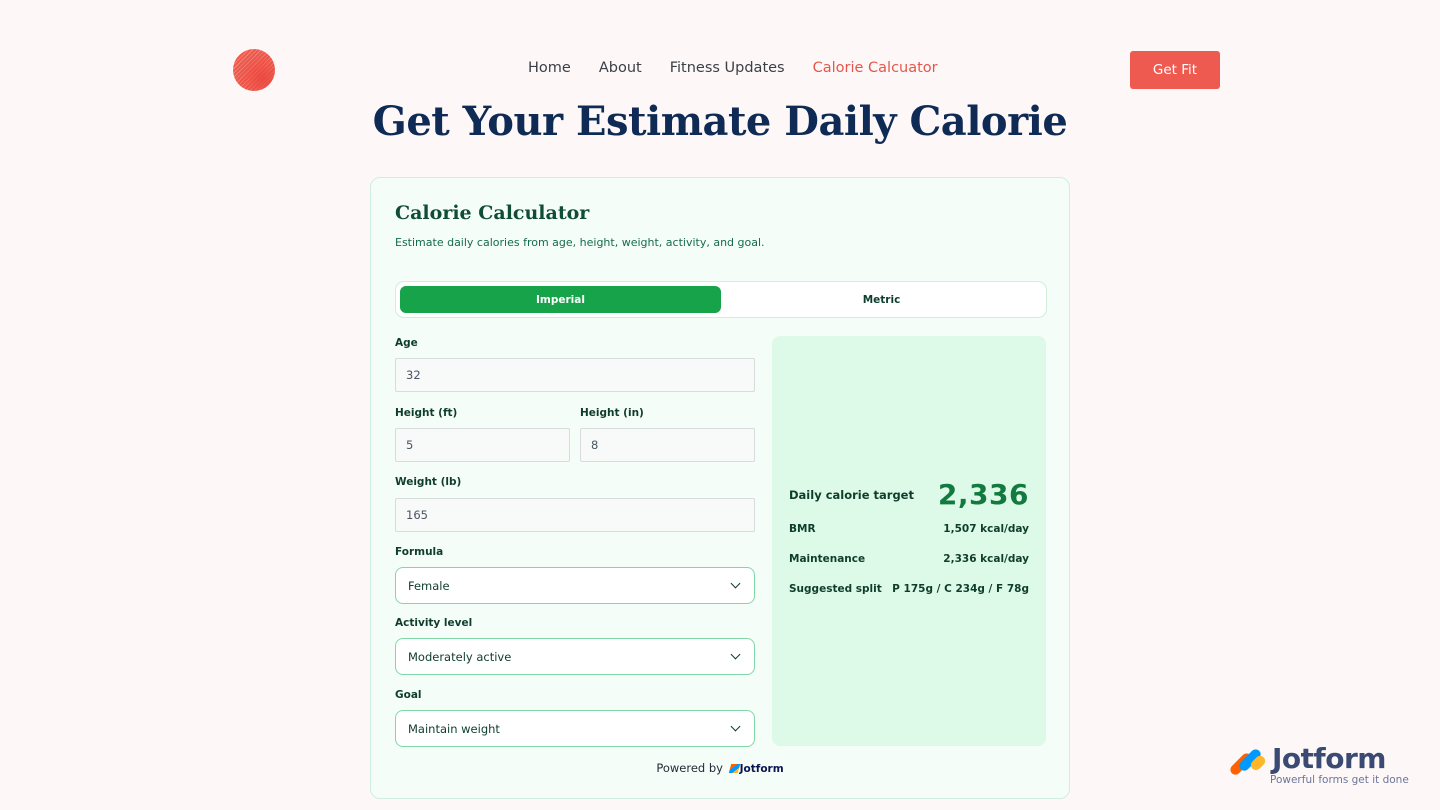  What do you see at coordinates (909, 529) in the screenshot?
I see `result-row: BMR 1,507 kcal/day` at bounding box center [909, 529].